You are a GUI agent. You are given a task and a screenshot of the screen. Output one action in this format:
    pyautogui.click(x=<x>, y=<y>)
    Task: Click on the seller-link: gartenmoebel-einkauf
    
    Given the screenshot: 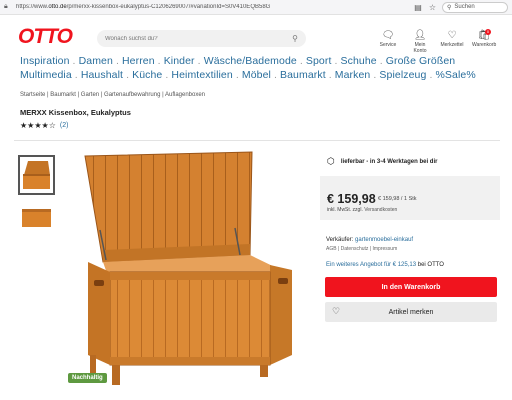 What is the action you would take?
    pyautogui.click(x=384, y=240)
    